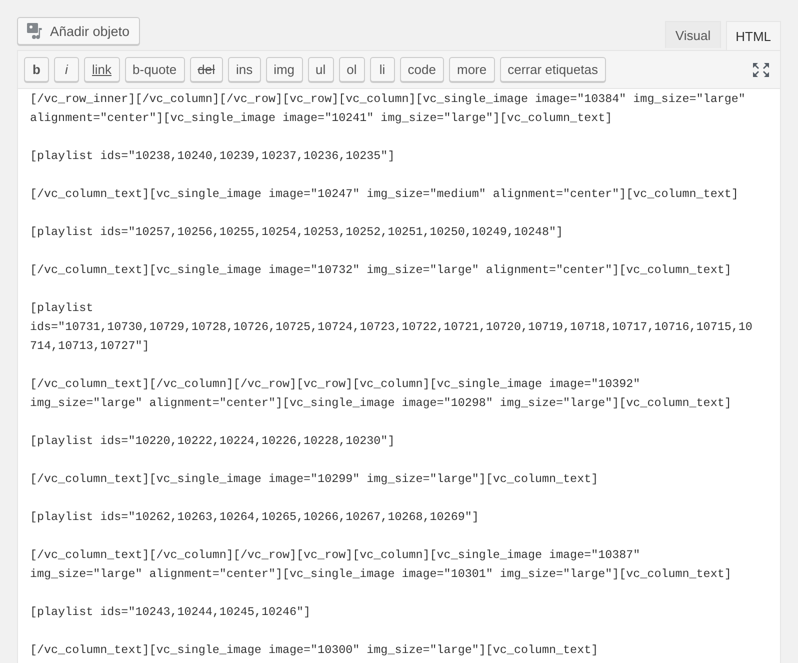 Image resolution: width=798 pixels, height=663 pixels. What do you see at coordinates (102, 69) in the screenshot?
I see `quicktag-button: link` at bounding box center [102, 69].